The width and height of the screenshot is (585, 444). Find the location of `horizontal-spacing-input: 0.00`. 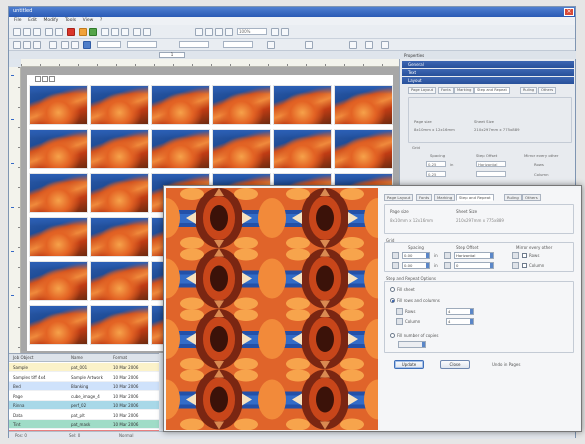

horizontal-spacing-input: 0.00 is located at coordinates (416, 255).